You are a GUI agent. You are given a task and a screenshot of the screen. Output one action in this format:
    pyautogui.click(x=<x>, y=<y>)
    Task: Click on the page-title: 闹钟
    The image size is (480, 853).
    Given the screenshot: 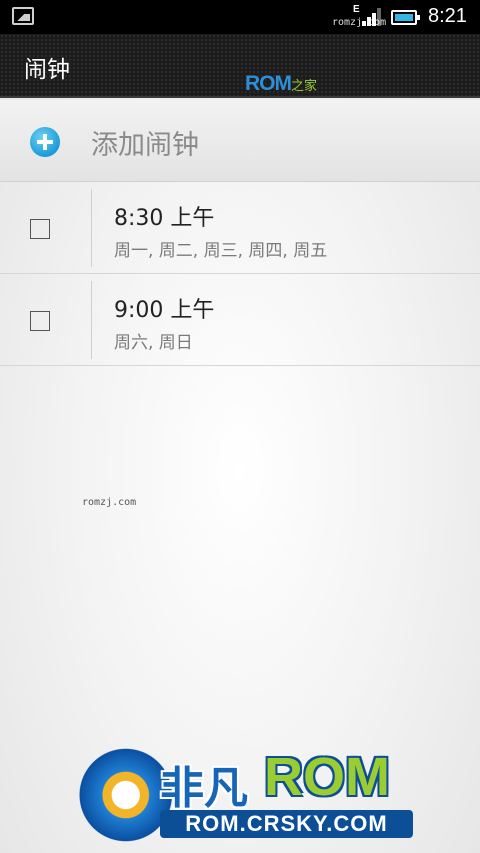 What is the action you would take?
    pyautogui.click(x=47, y=70)
    